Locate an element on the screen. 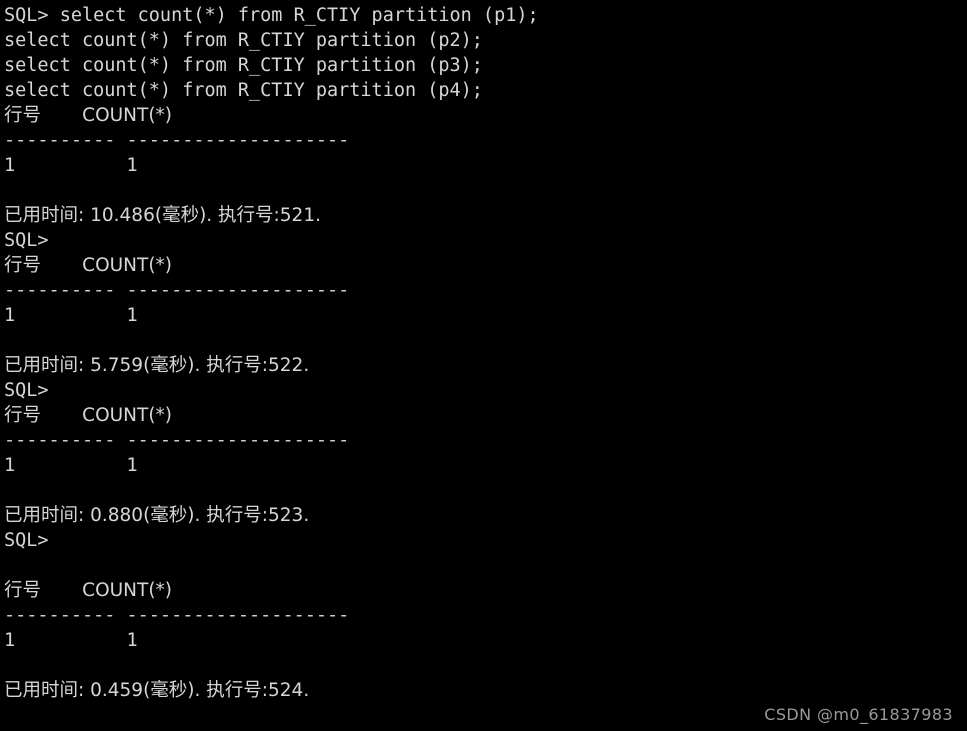 Image resolution: width=967 pixels, height=731 pixels. csdn-watermark: CSDN @m0_61837983 is located at coordinates (858, 714).